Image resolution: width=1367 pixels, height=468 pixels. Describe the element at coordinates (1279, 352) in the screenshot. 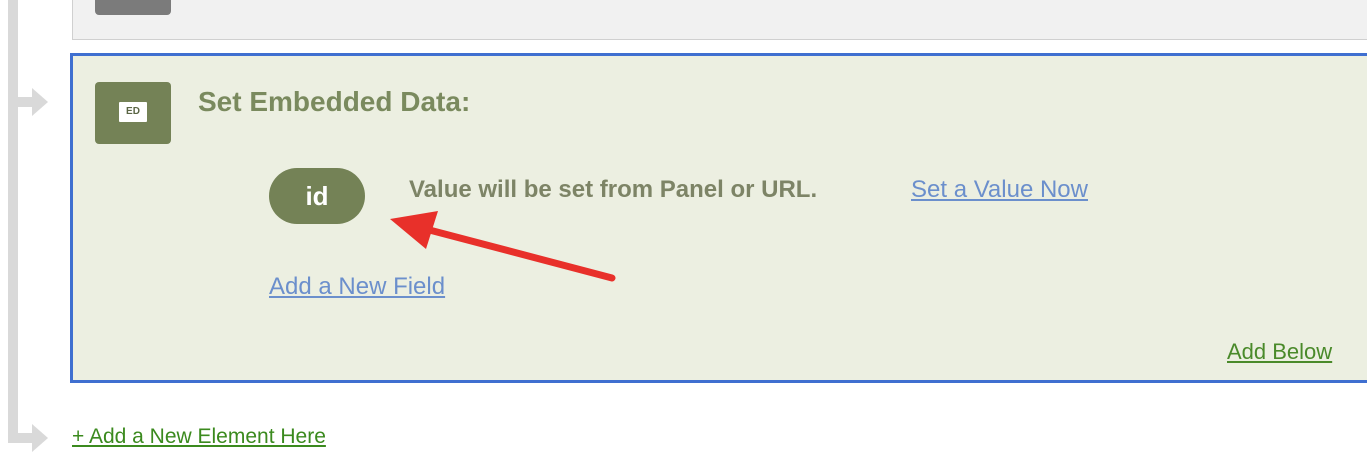

I see `add-below-link: Add Below` at that location.